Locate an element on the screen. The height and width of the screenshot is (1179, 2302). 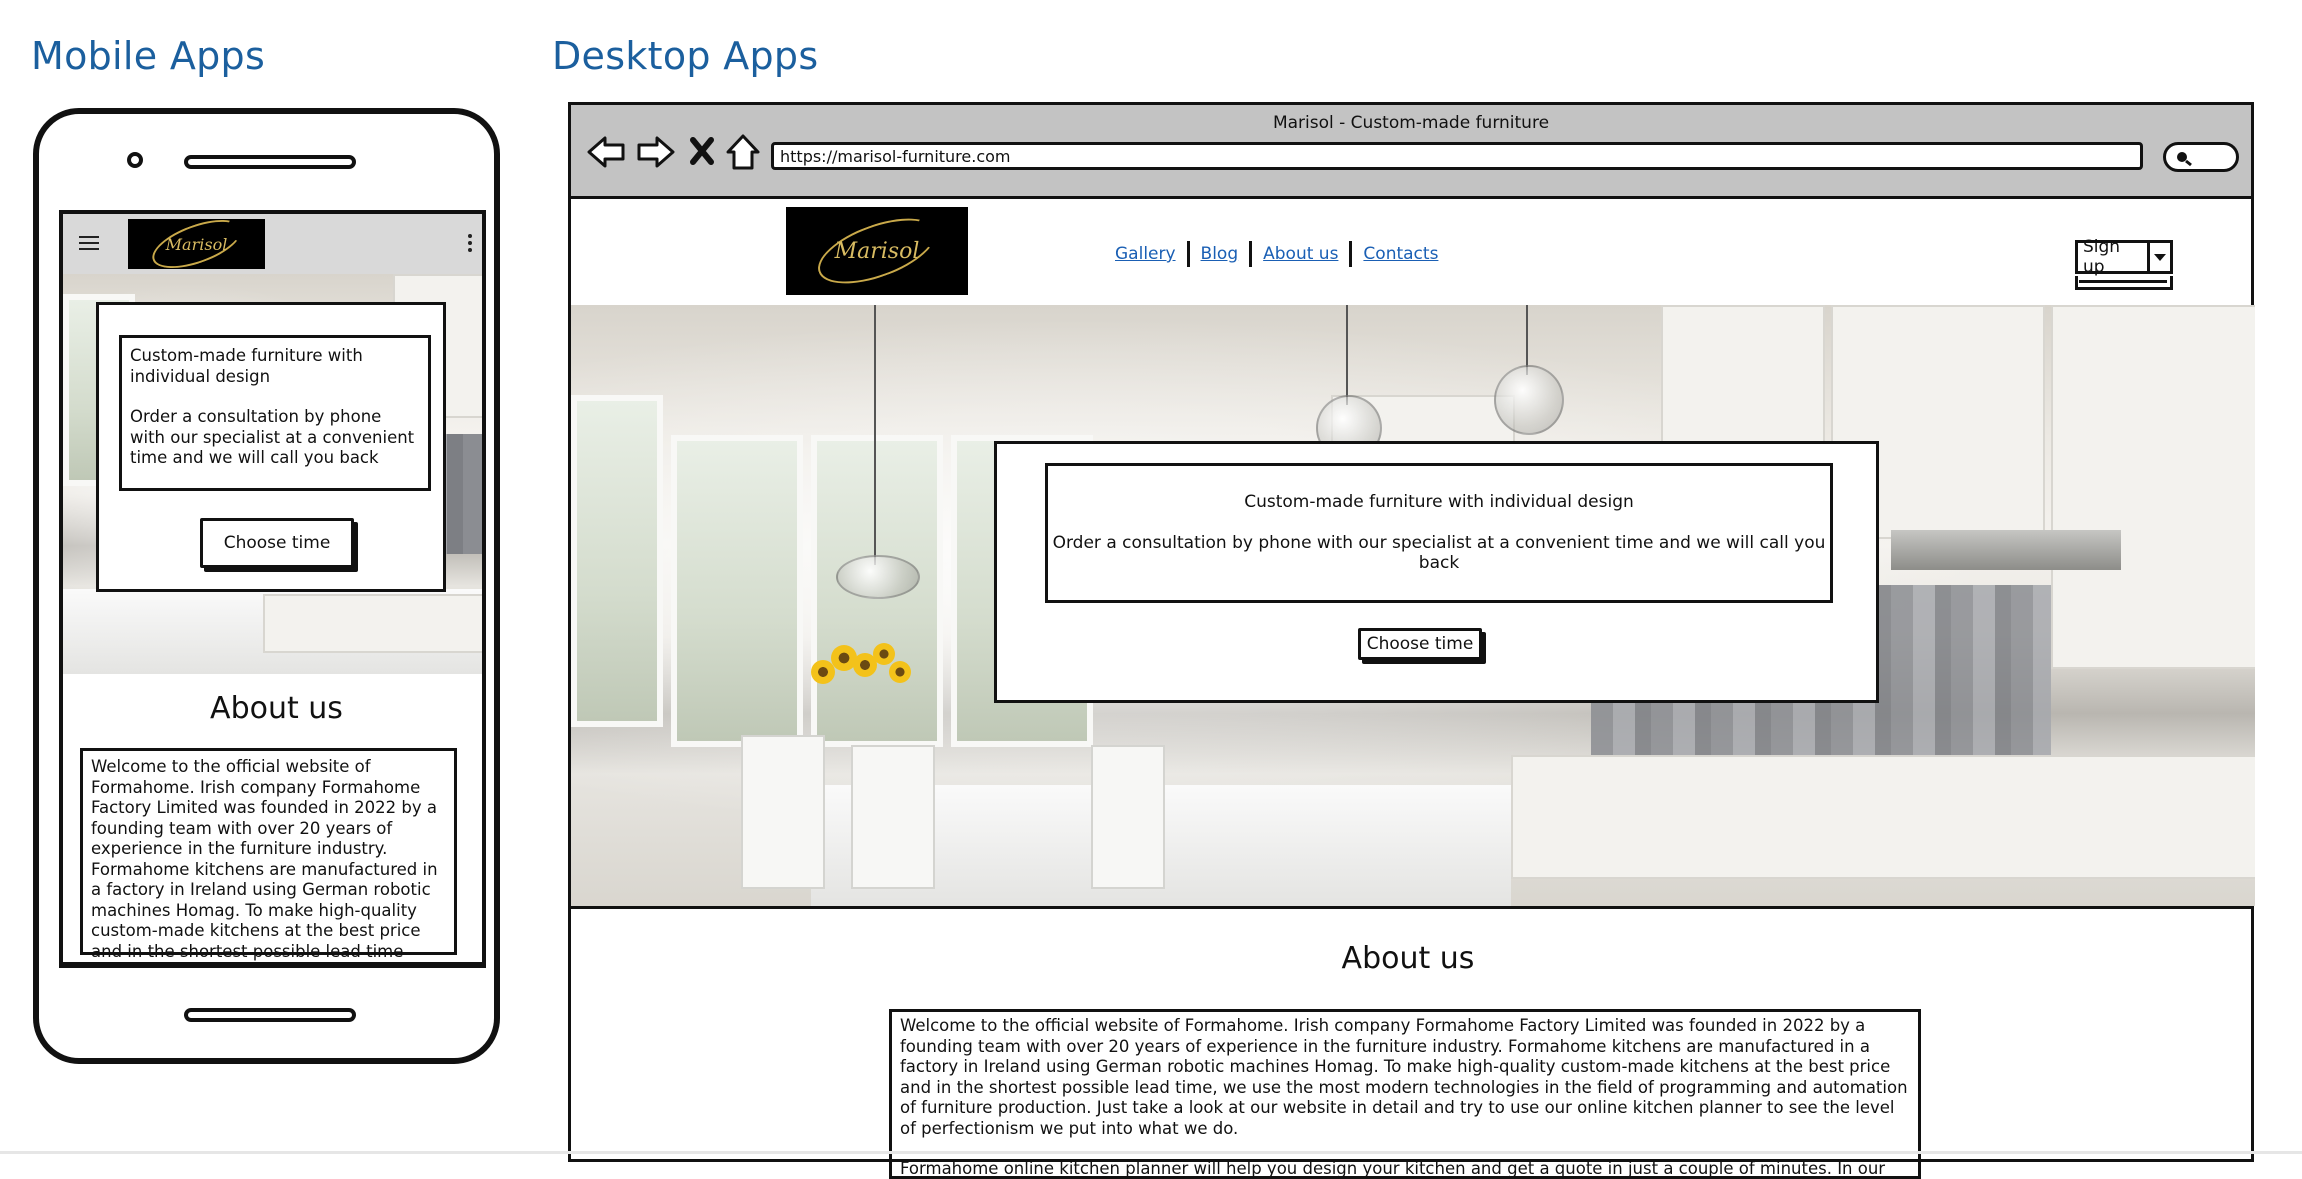
kebab-menu-icon is located at coordinates (470, 243).